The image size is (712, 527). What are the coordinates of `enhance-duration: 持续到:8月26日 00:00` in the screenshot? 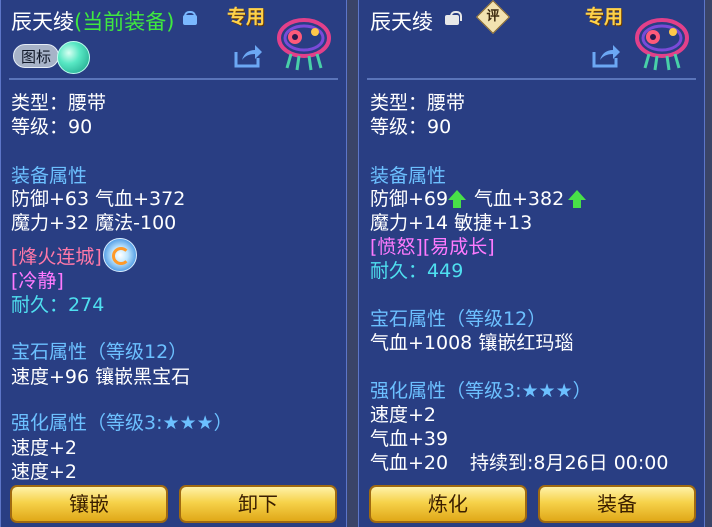 It's located at (569, 463).